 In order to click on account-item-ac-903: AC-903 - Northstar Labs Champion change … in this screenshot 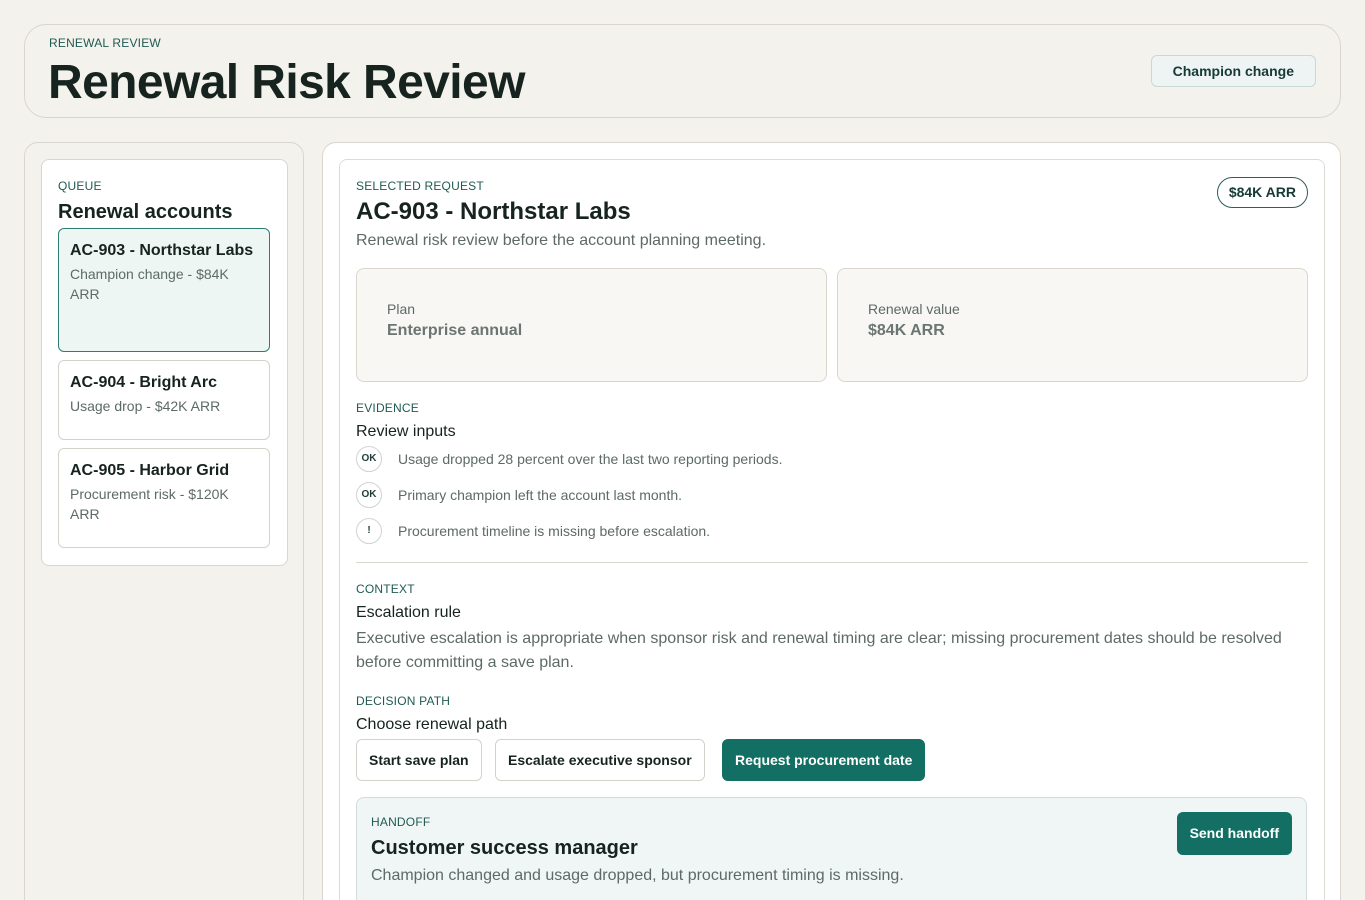, I will do `click(164, 290)`.